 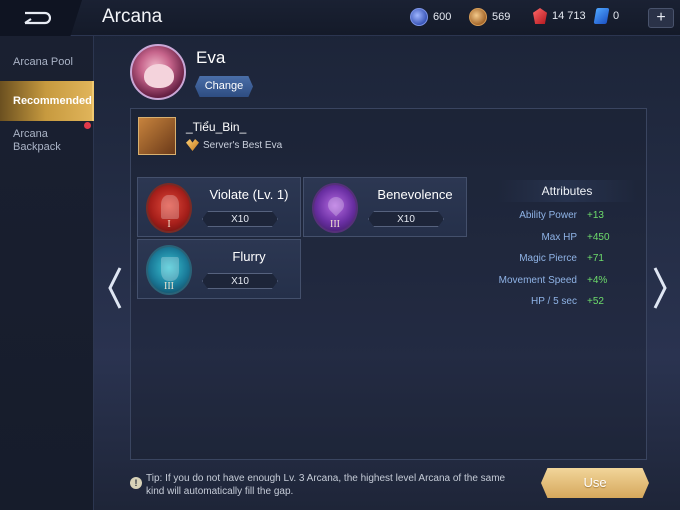 What do you see at coordinates (243, 145) in the screenshot?
I see `player-title: Server's Best Eva` at bounding box center [243, 145].